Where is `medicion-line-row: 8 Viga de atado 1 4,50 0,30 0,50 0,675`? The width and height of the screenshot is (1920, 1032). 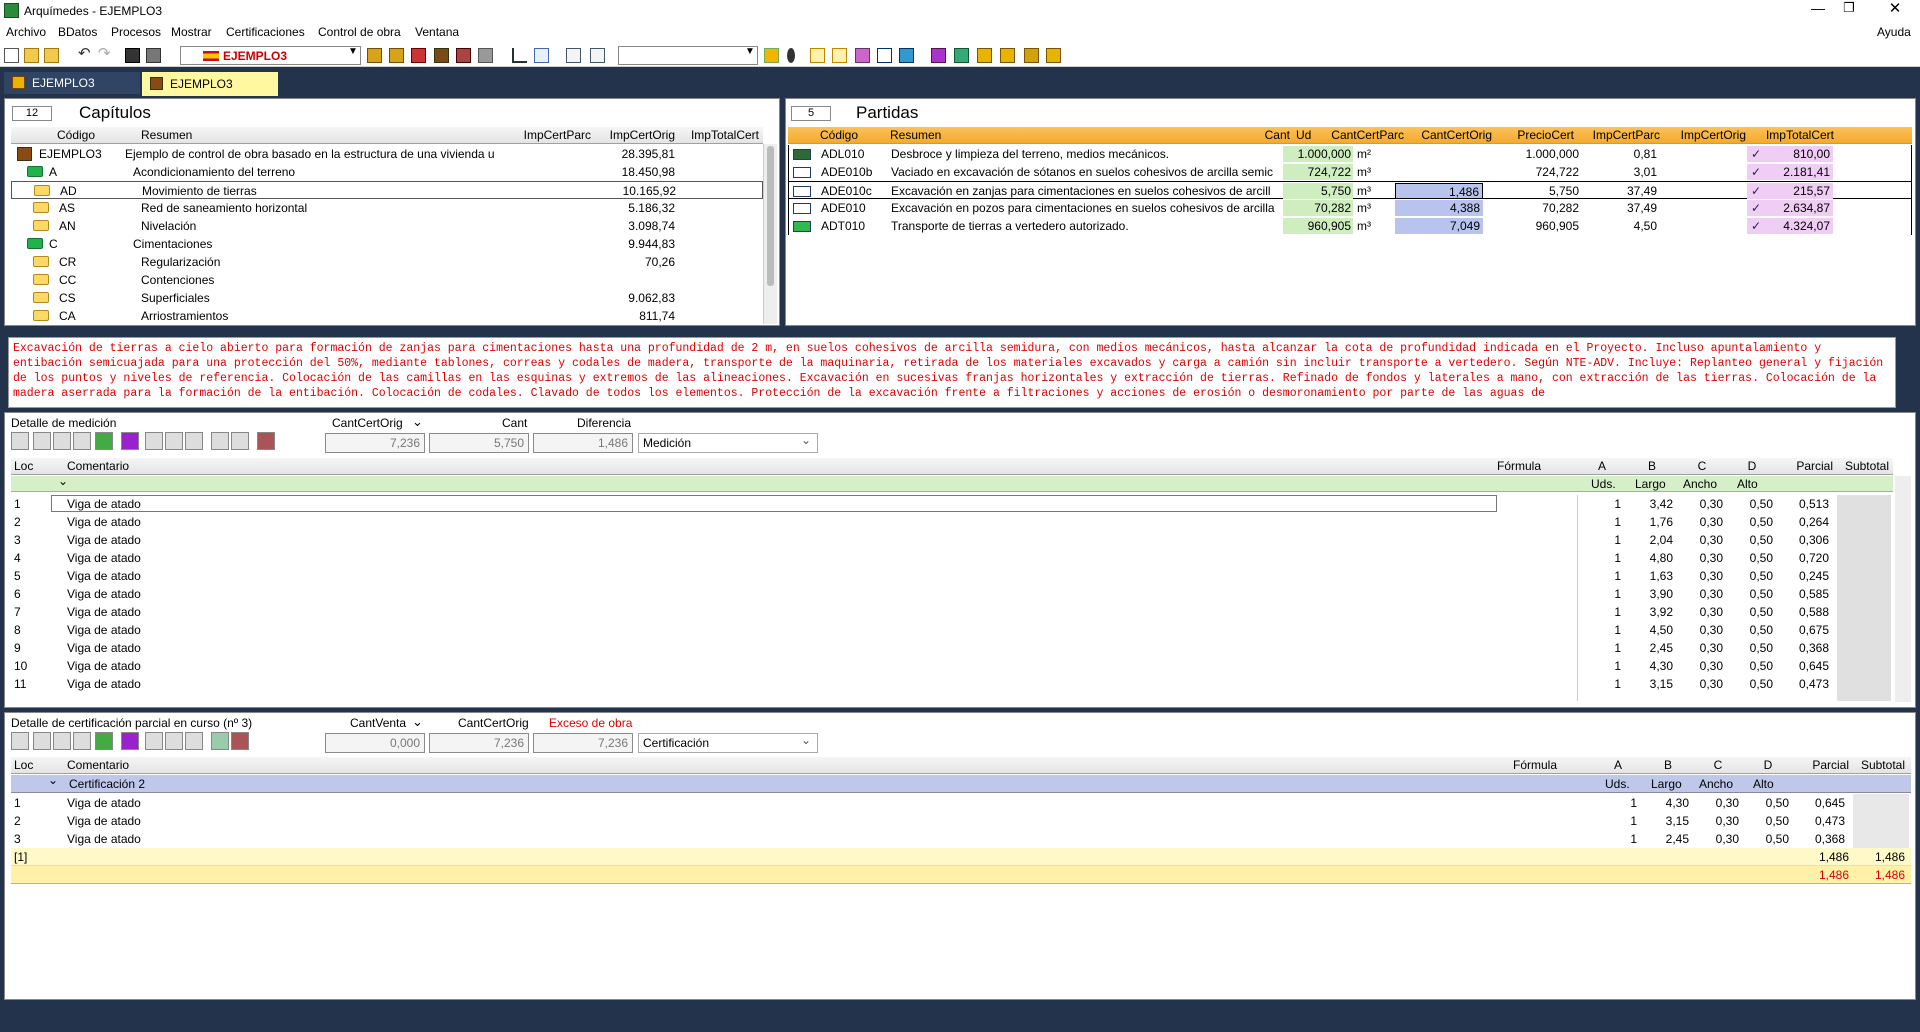 medicion-line-row: 8 Viga de atado 1 4,50 0,30 0,50 0,675 is located at coordinates (952, 630).